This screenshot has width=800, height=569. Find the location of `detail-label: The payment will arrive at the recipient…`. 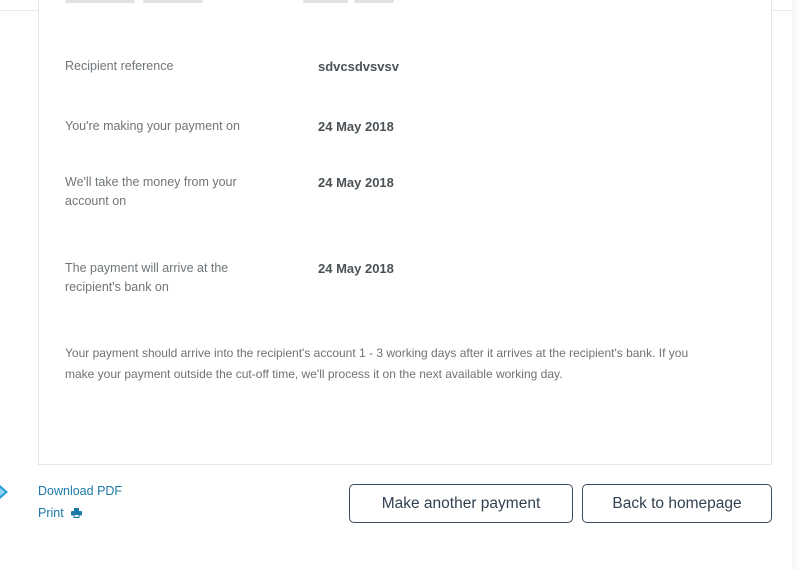

detail-label: The payment will arrive at the recipient… is located at coordinates (147, 277).